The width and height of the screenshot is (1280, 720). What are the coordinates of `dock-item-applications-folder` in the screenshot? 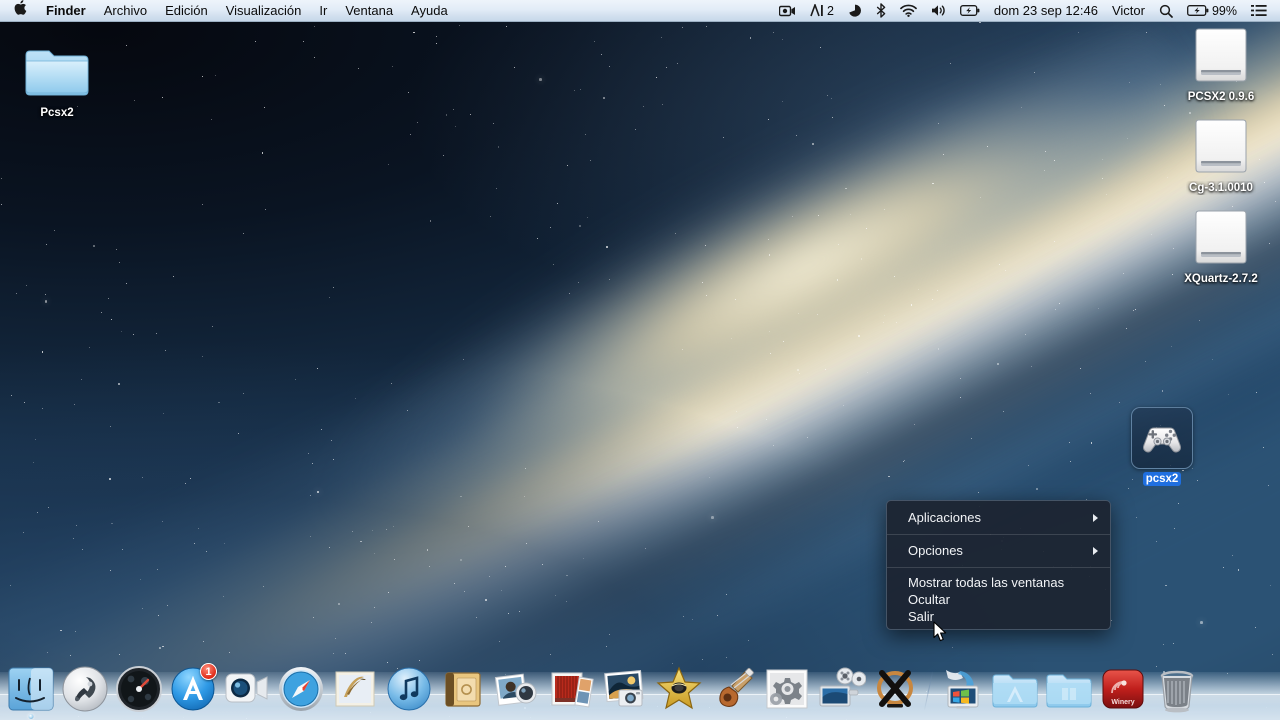 It's located at (1015, 686).